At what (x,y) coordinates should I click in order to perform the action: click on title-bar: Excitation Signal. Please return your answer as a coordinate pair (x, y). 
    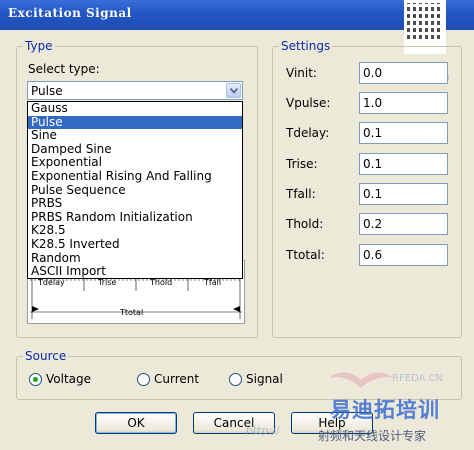
    Looking at the image, I should click on (237, 15).